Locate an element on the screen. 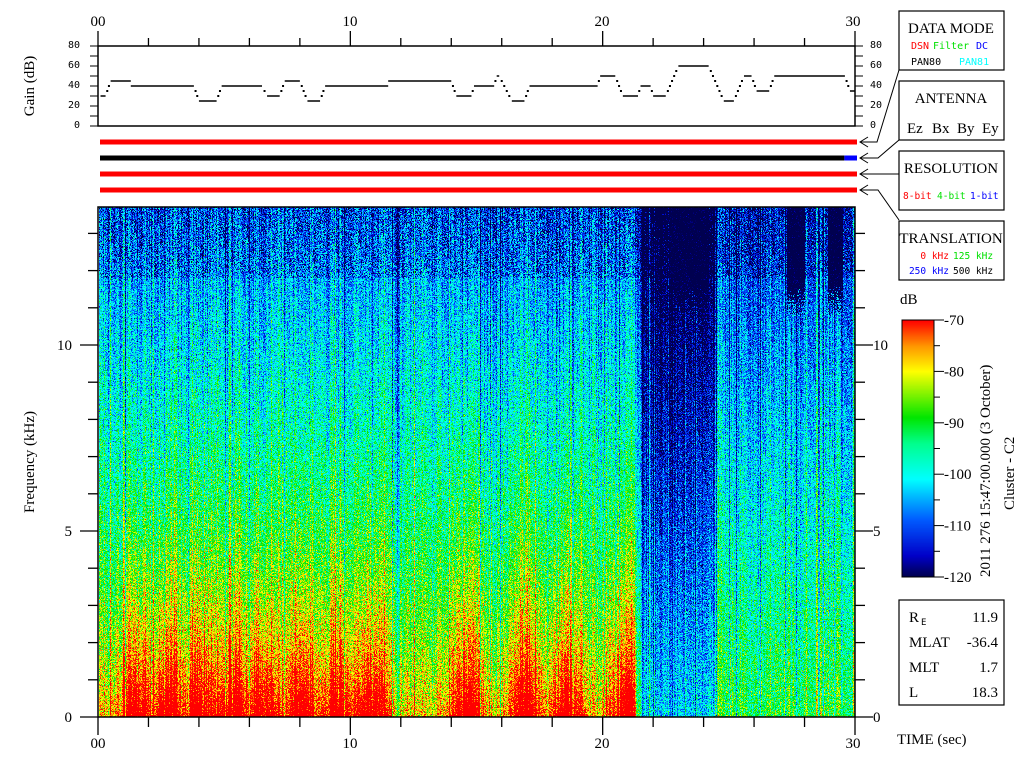  translation-0khz: 0 kHz is located at coordinates (934, 256).